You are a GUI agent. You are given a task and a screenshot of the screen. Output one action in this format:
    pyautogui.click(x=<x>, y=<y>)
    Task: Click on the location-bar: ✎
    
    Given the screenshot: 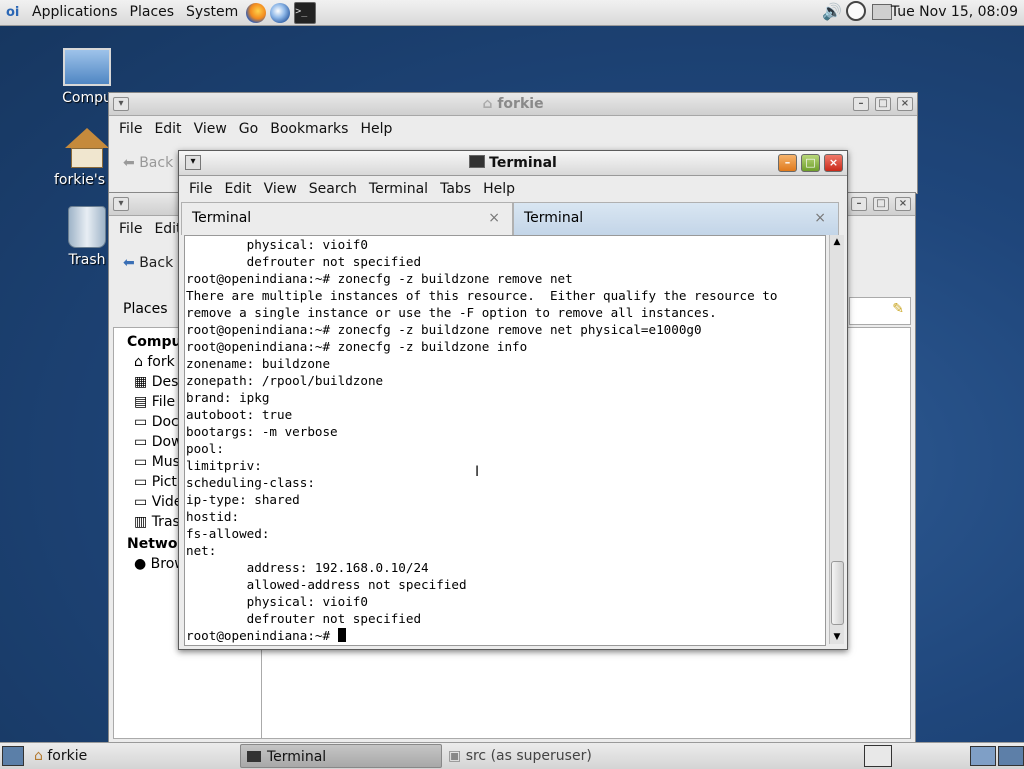 What is the action you would take?
    pyautogui.click(x=880, y=311)
    